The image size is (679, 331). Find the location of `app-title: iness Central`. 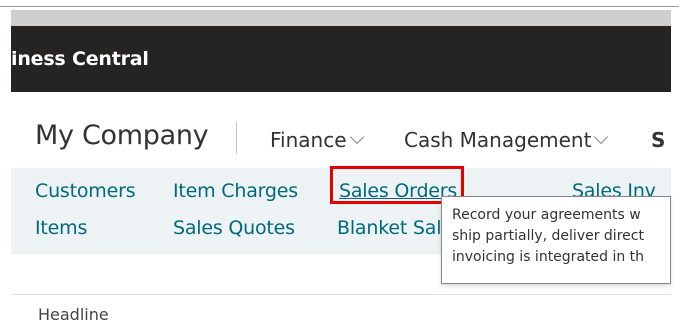

app-title: iness Central is located at coordinates (80, 59).